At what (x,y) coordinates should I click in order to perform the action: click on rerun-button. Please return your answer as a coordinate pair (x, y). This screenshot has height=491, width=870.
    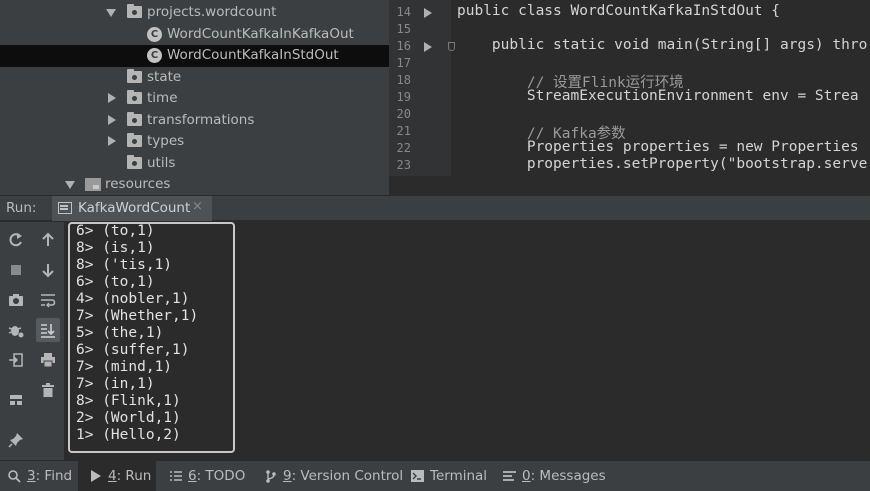
    Looking at the image, I should click on (16, 240).